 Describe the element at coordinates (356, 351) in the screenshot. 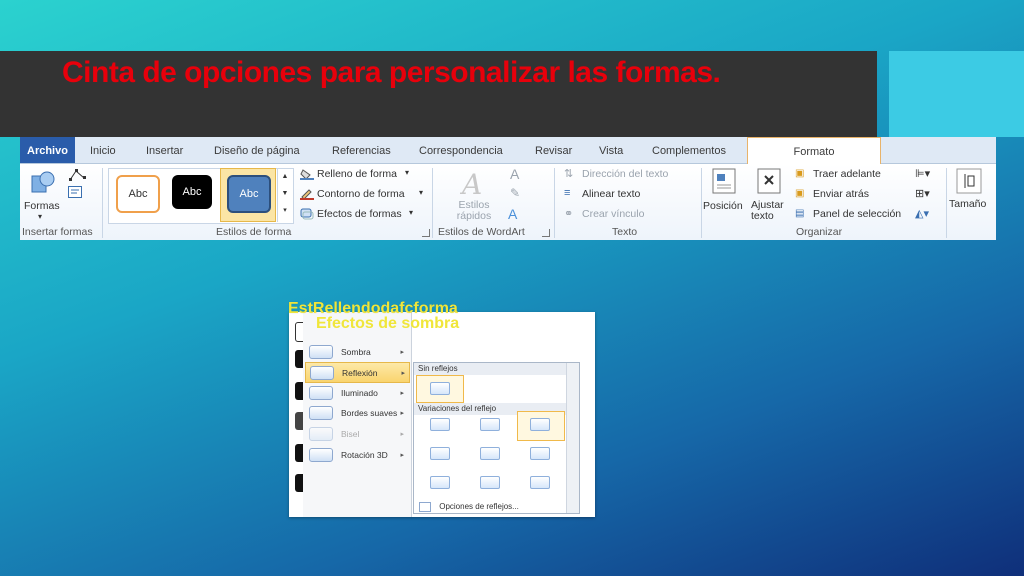

I see `menu-item-sombra: Sombra ▸` at that location.